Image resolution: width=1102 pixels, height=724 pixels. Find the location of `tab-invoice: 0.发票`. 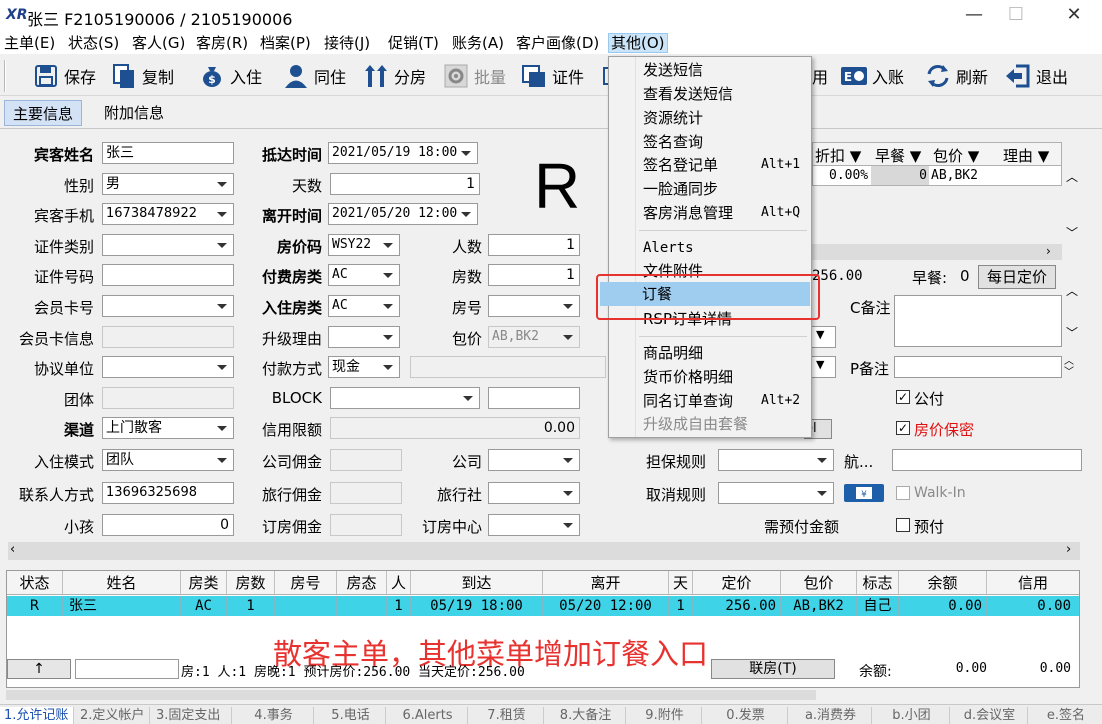

tab-invoice: 0.发票 is located at coordinates (746, 715).